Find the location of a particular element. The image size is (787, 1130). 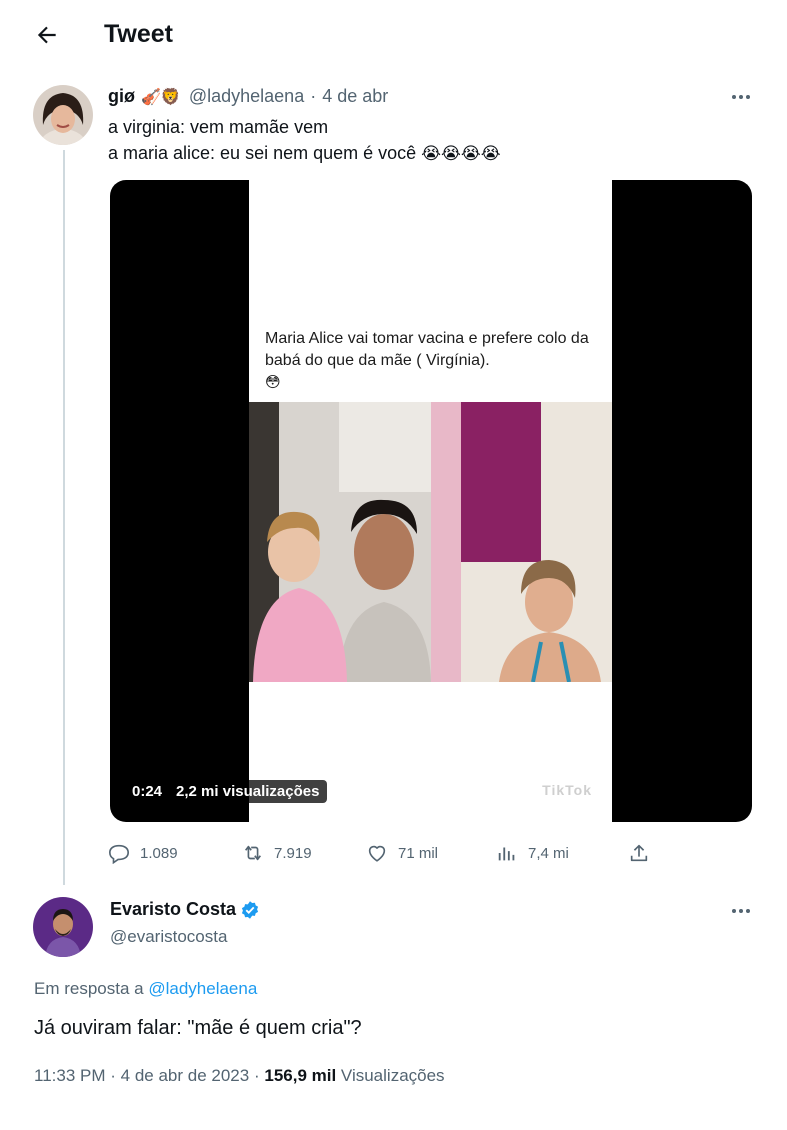

video-meta-badge: 0:24 2,2 mi visualizações is located at coordinates (226, 791).